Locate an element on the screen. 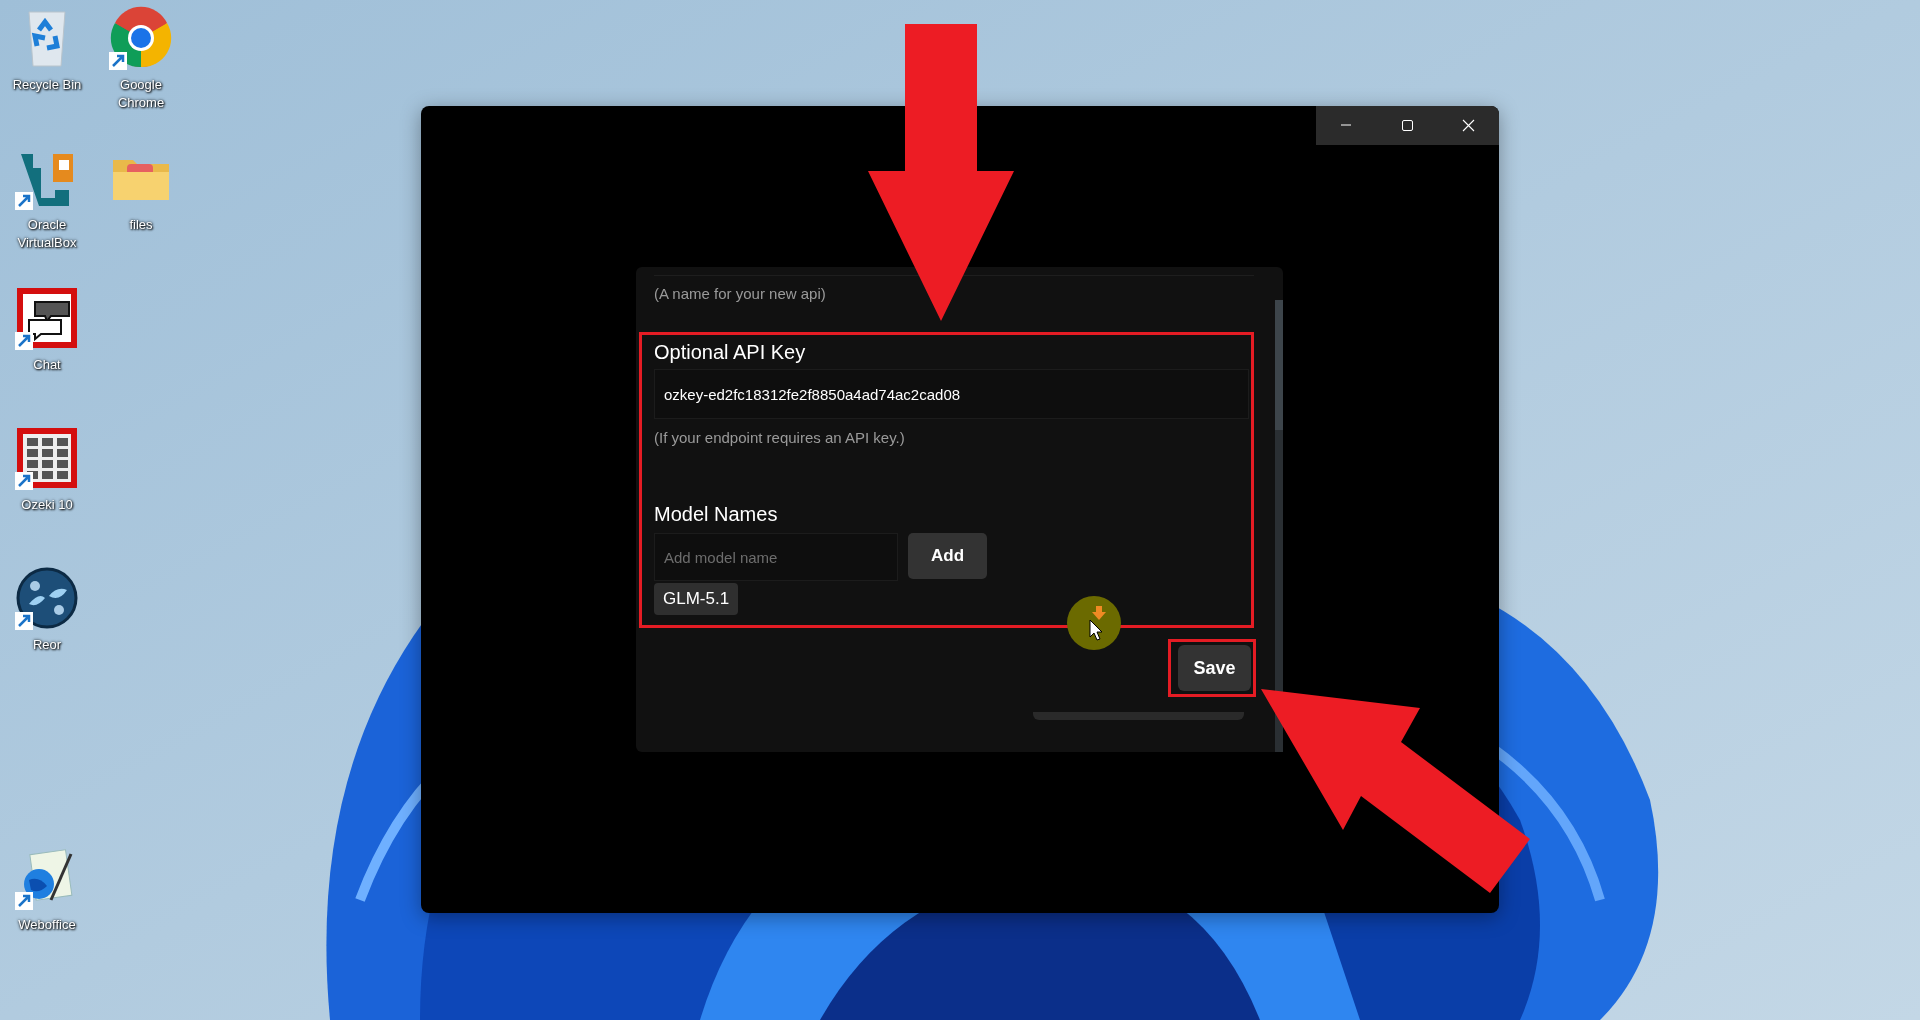 This screenshot has height=1020, width=1920. section-title: Model Names is located at coordinates (716, 514).